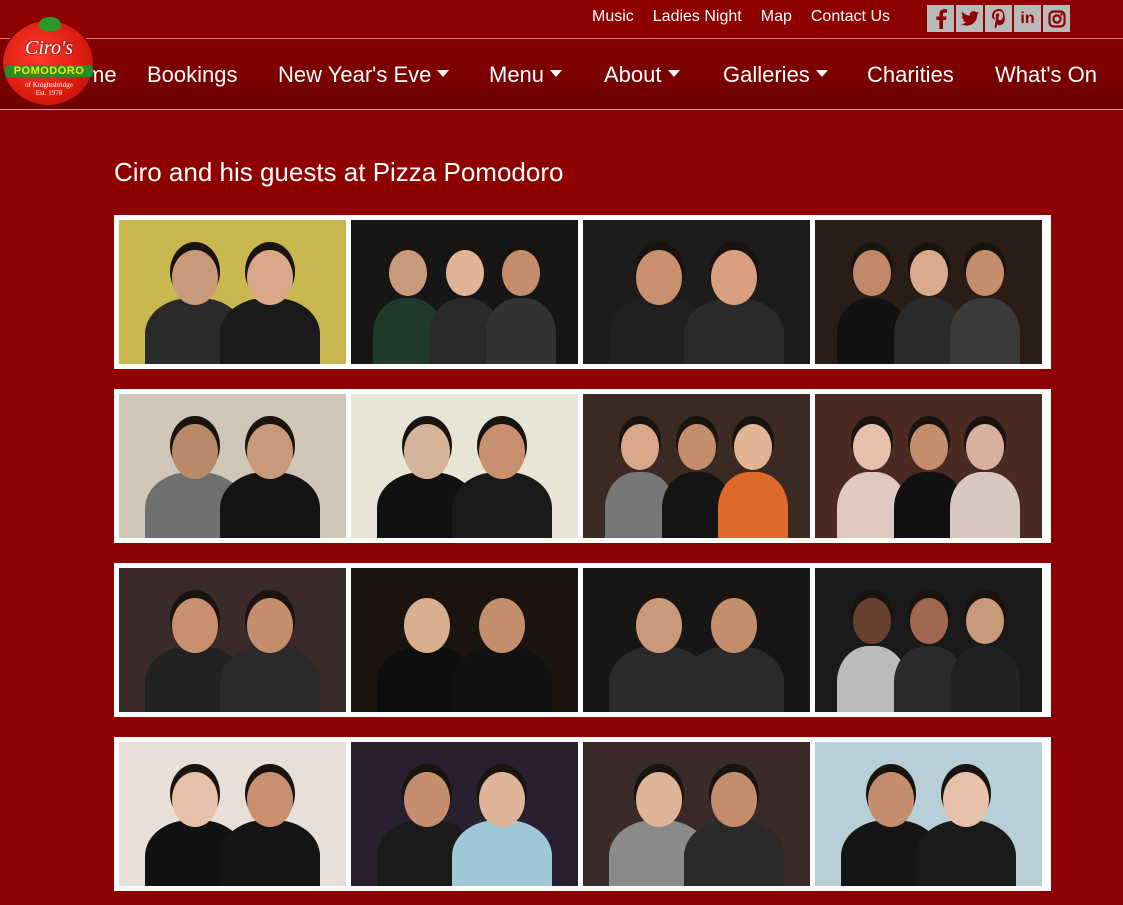 The height and width of the screenshot is (905, 1123). Describe the element at coordinates (517, 74) in the screenshot. I see `nav-item-menu-label: Menu` at that location.